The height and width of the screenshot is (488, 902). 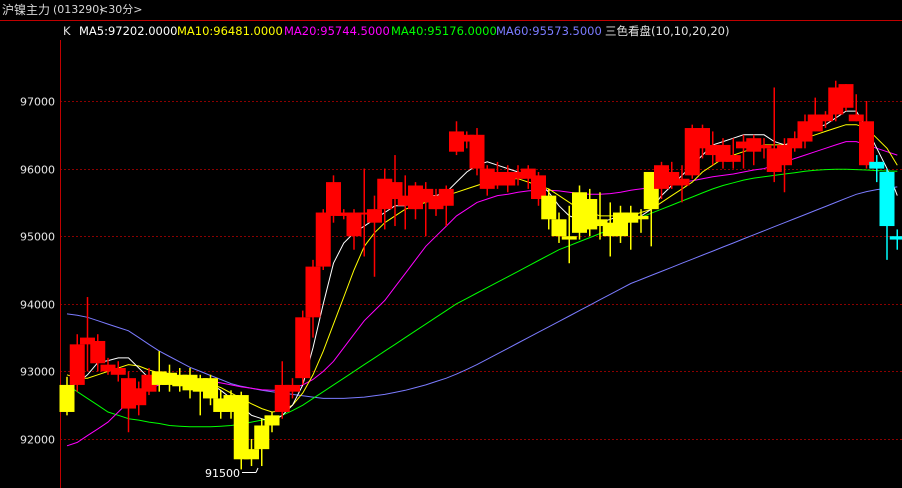 What do you see at coordinates (37, 102) in the screenshot?
I see `y-tick-label: 97000` at bounding box center [37, 102].